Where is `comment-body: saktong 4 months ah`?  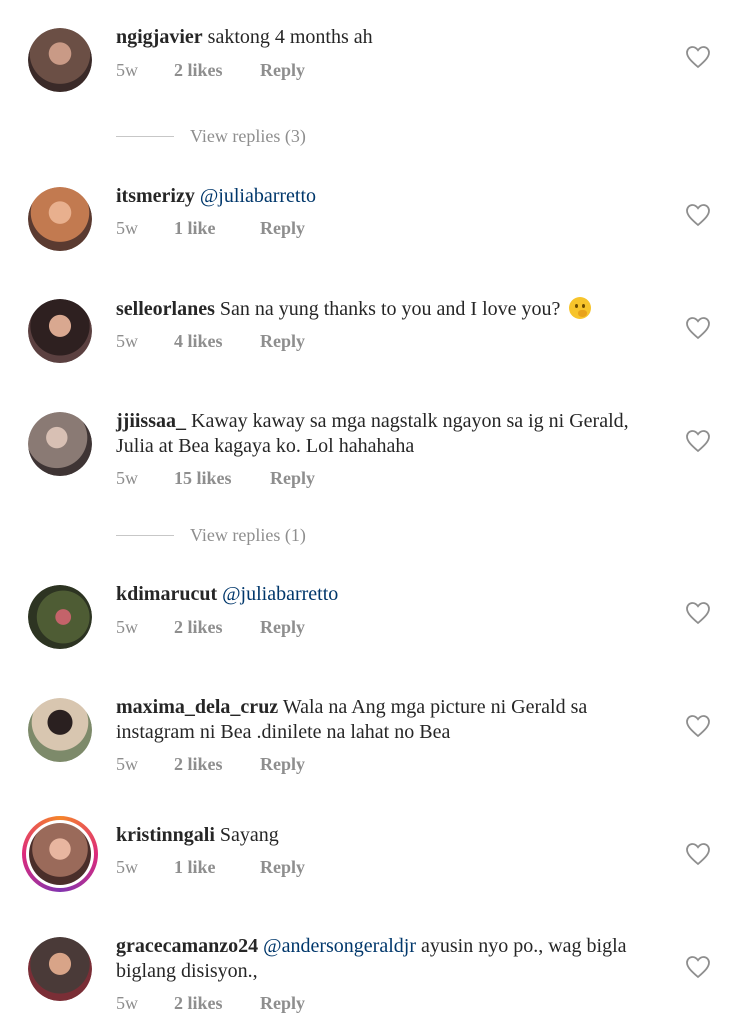 comment-body: saktong 4 months ah is located at coordinates (290, 37).